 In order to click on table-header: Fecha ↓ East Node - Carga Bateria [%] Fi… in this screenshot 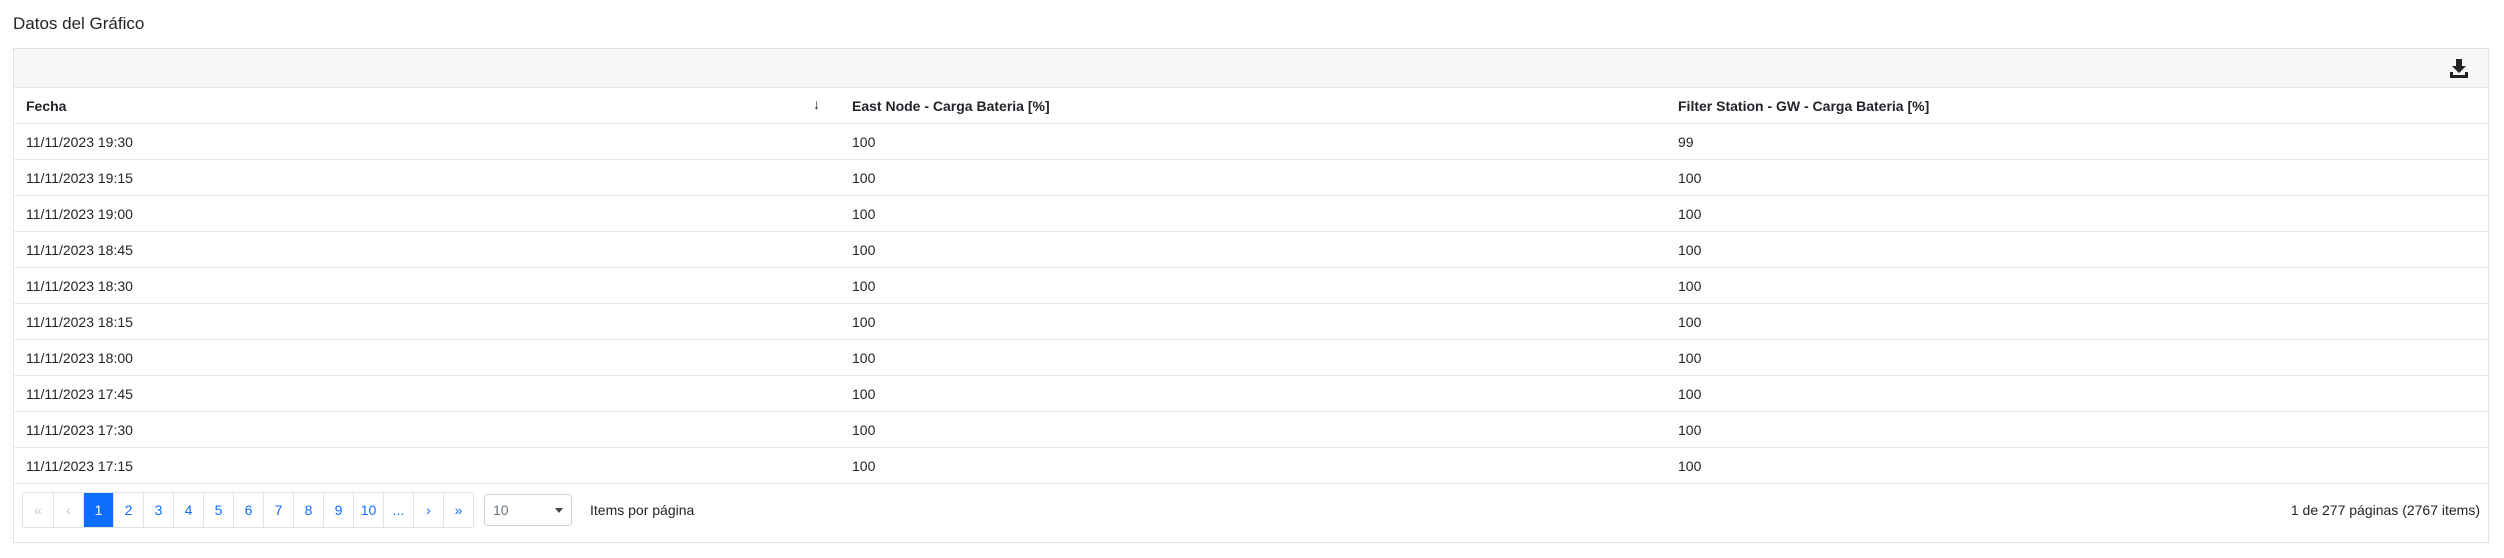, I will do `click(1251, 106)`.